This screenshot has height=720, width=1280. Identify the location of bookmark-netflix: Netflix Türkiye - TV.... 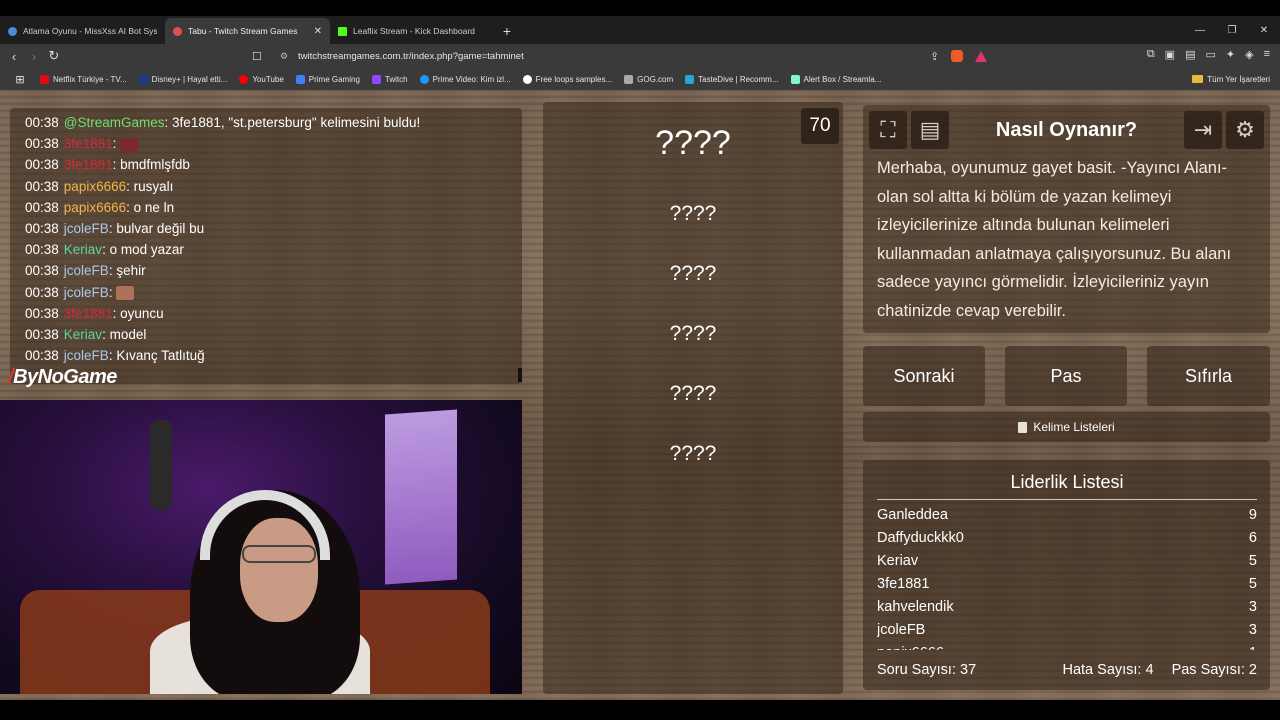
(83, 79).